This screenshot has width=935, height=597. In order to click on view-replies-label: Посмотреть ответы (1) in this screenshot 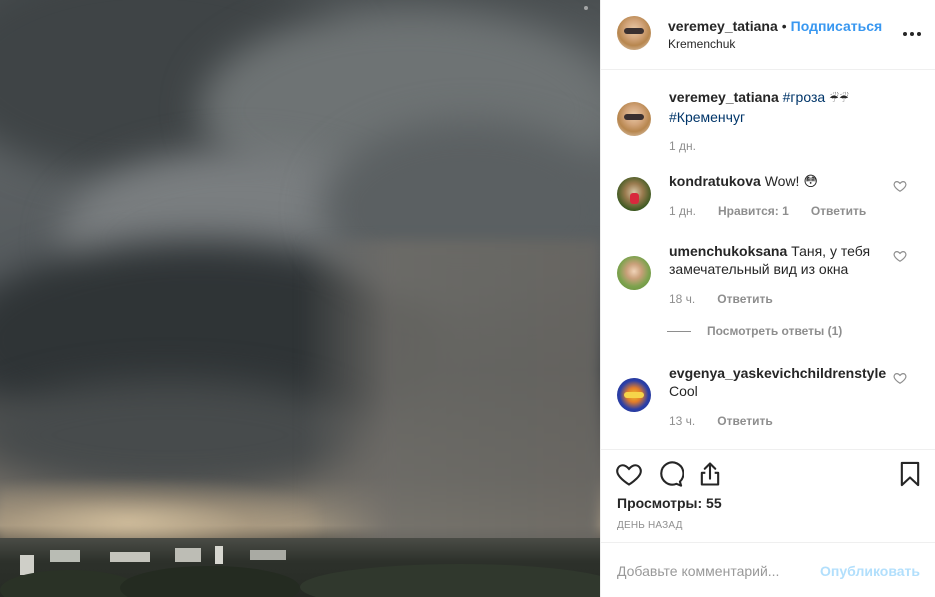, I will do `click(775, 331)`.